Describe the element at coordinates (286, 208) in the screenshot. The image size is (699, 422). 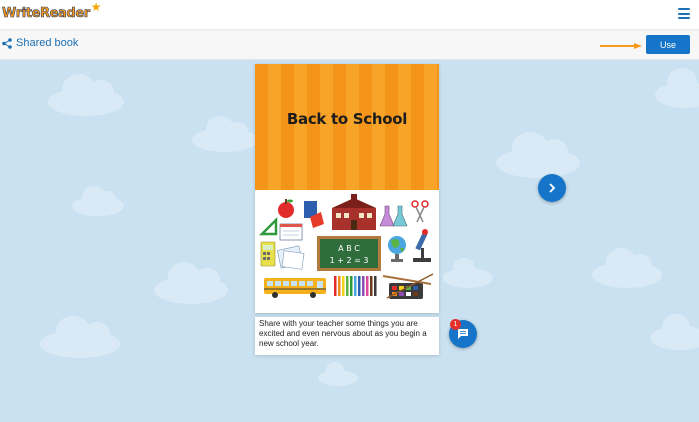
I see `apple-icon` at that location.